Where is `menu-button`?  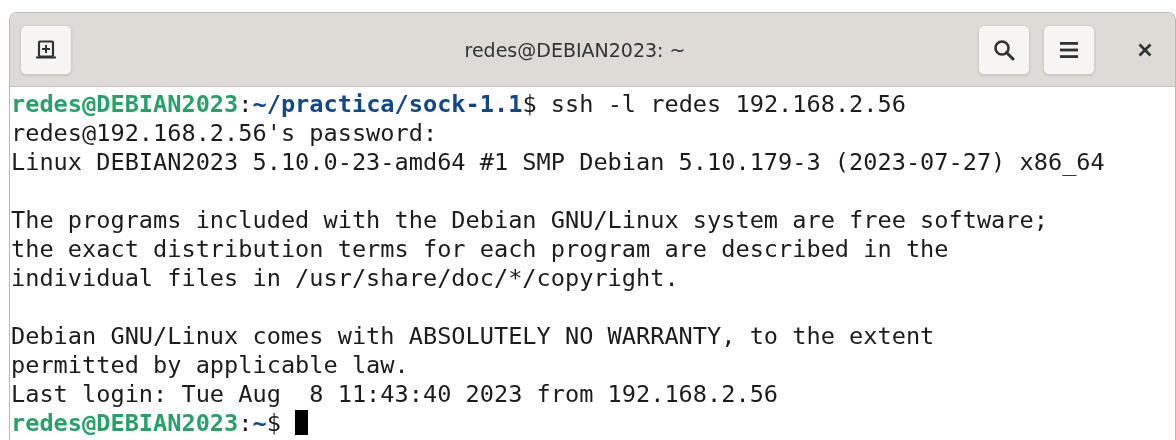
menu-button is located at coordinates (1069, 49).